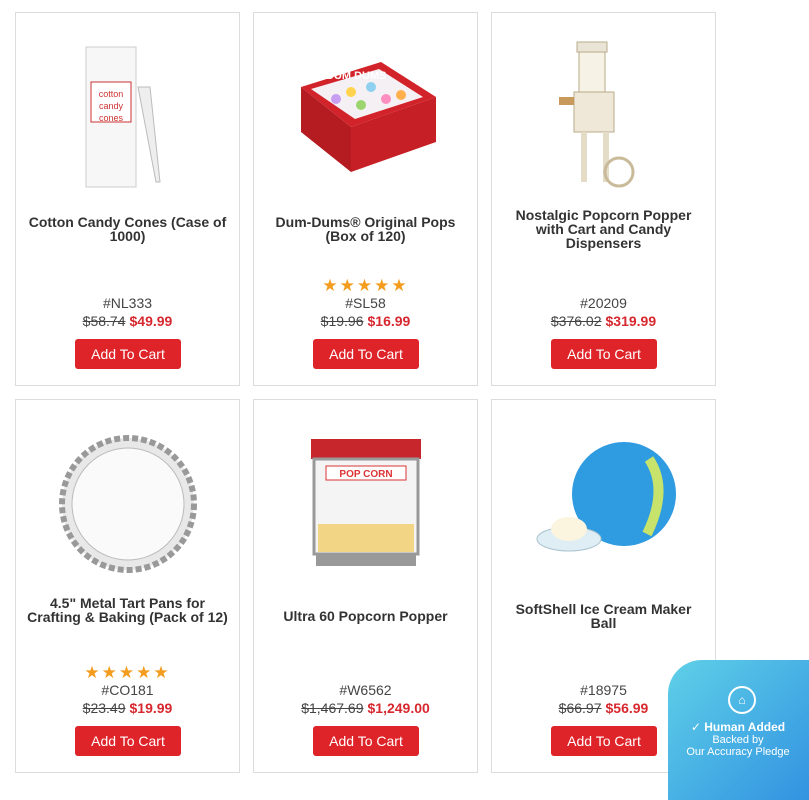 The height and width of the screenshot is (800, 809). I want to click on product-image-dum-dums: DUM DUMS, so click(365, 117).